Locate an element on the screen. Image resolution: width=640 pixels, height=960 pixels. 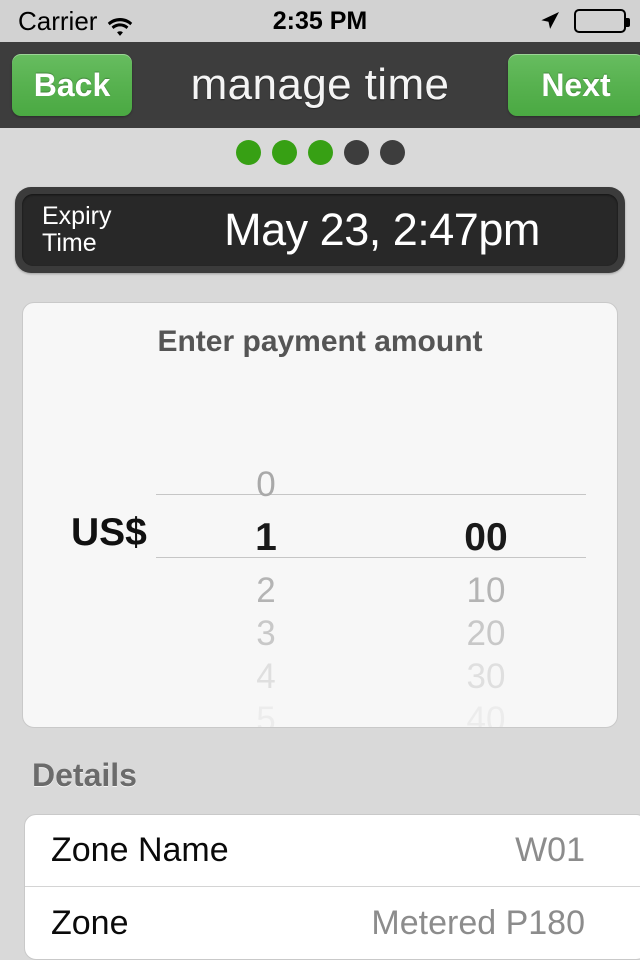
detail-value: W01 is located at coordinates (550, 850).